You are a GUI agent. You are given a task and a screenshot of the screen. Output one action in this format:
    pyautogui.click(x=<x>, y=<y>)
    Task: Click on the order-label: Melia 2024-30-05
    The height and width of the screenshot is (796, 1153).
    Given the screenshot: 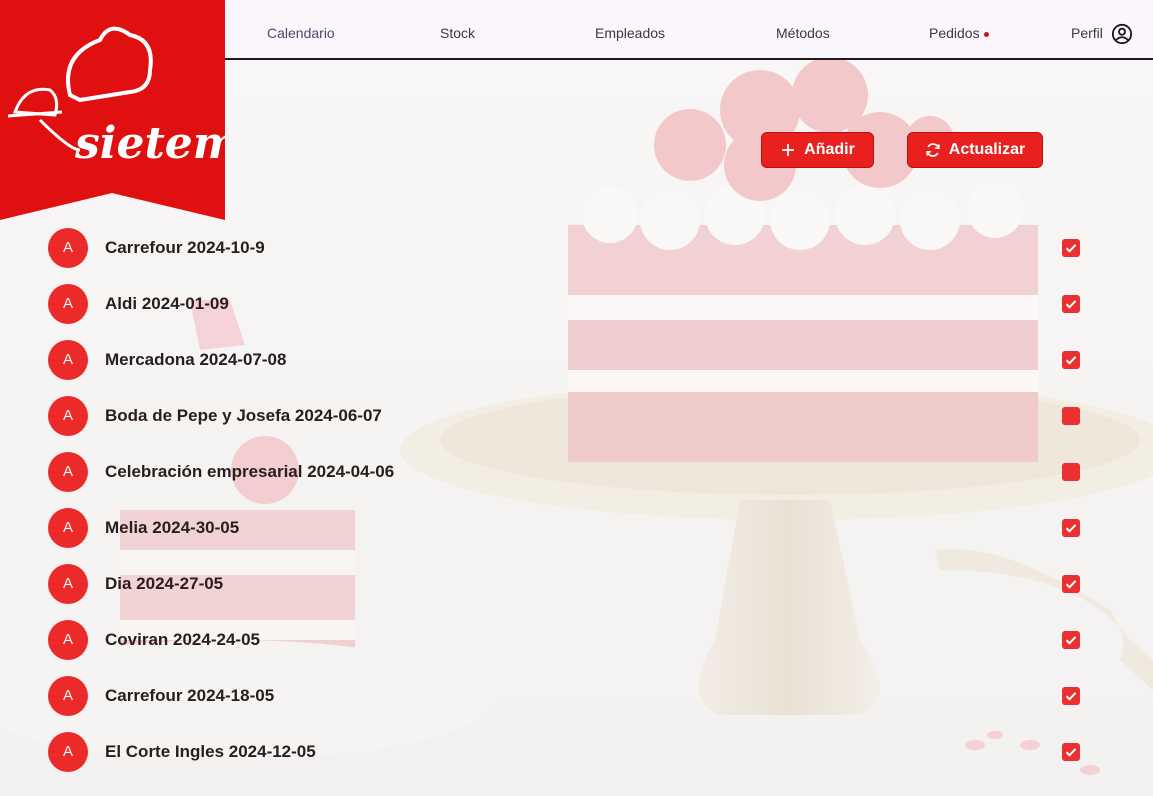 What is the action you would take?
    pyautogui.click(x=172, y=527)
    